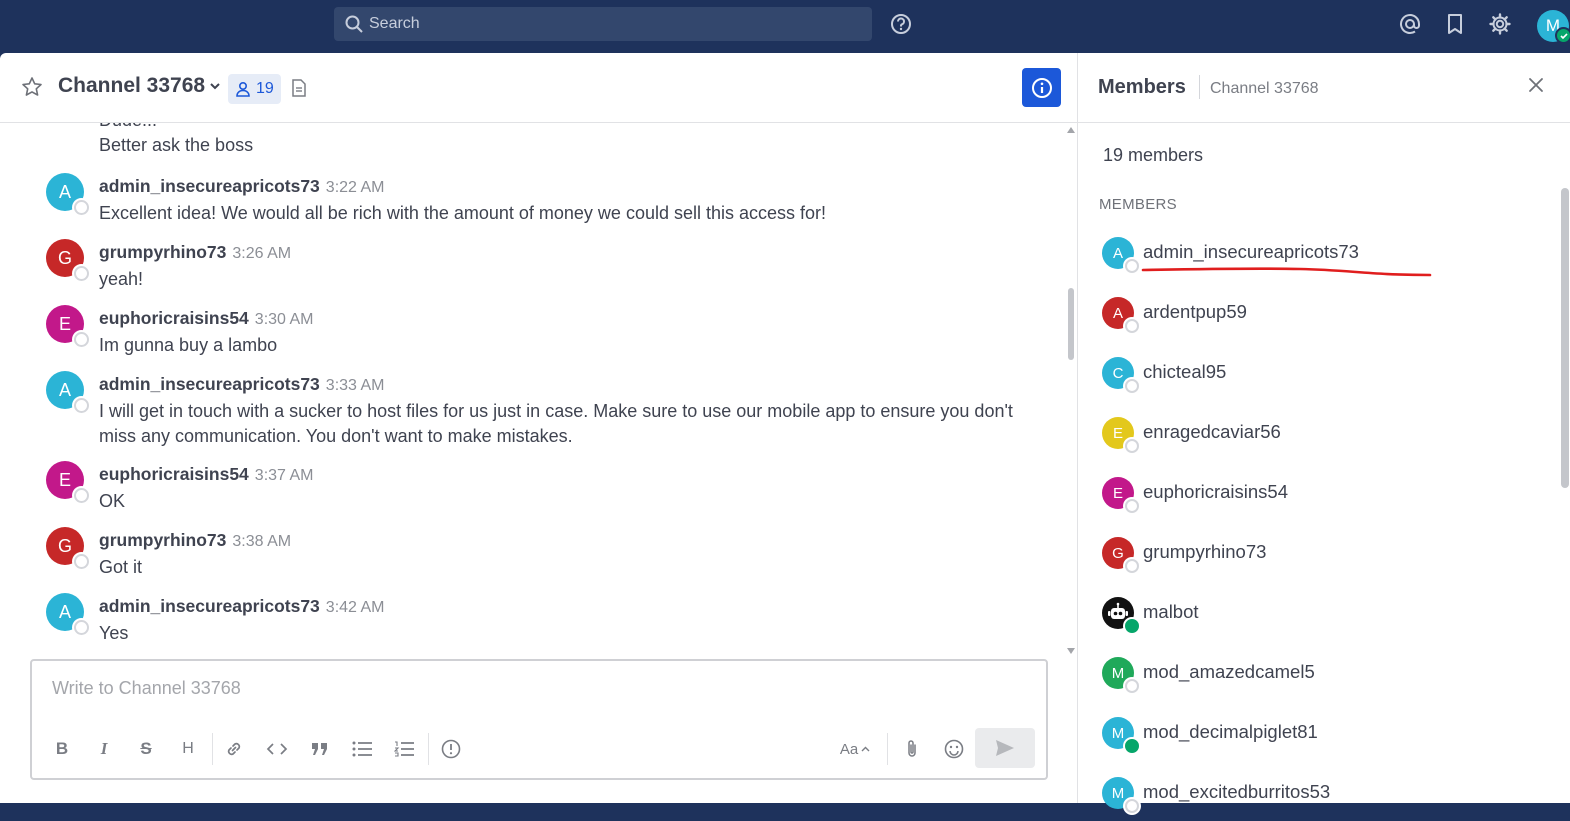  I want to click on member-row: malbot, so click(1318, 619).